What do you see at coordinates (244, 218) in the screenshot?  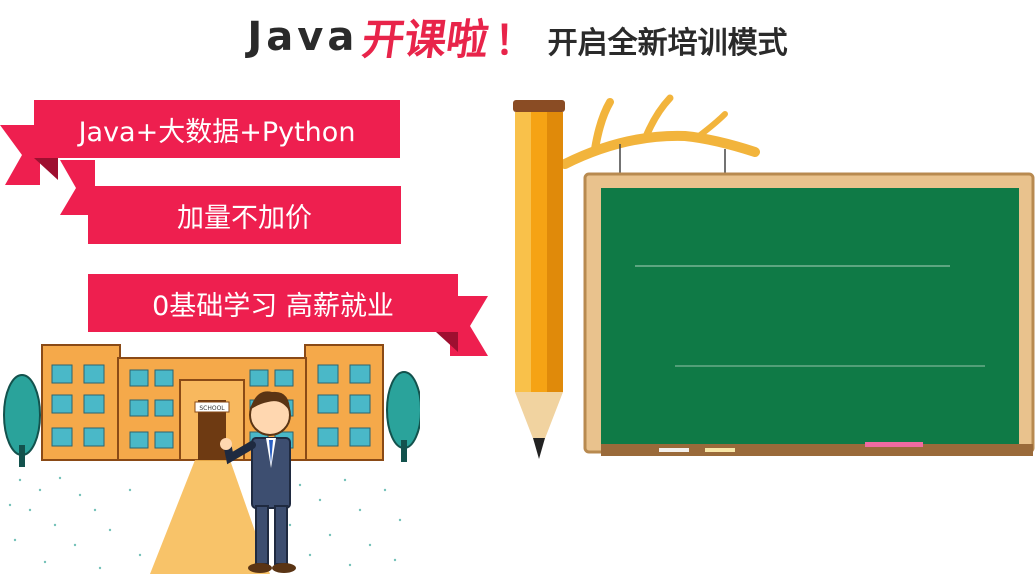 I see `ribbon-price-label: 加量不加价` at bounding box center [244, 218].